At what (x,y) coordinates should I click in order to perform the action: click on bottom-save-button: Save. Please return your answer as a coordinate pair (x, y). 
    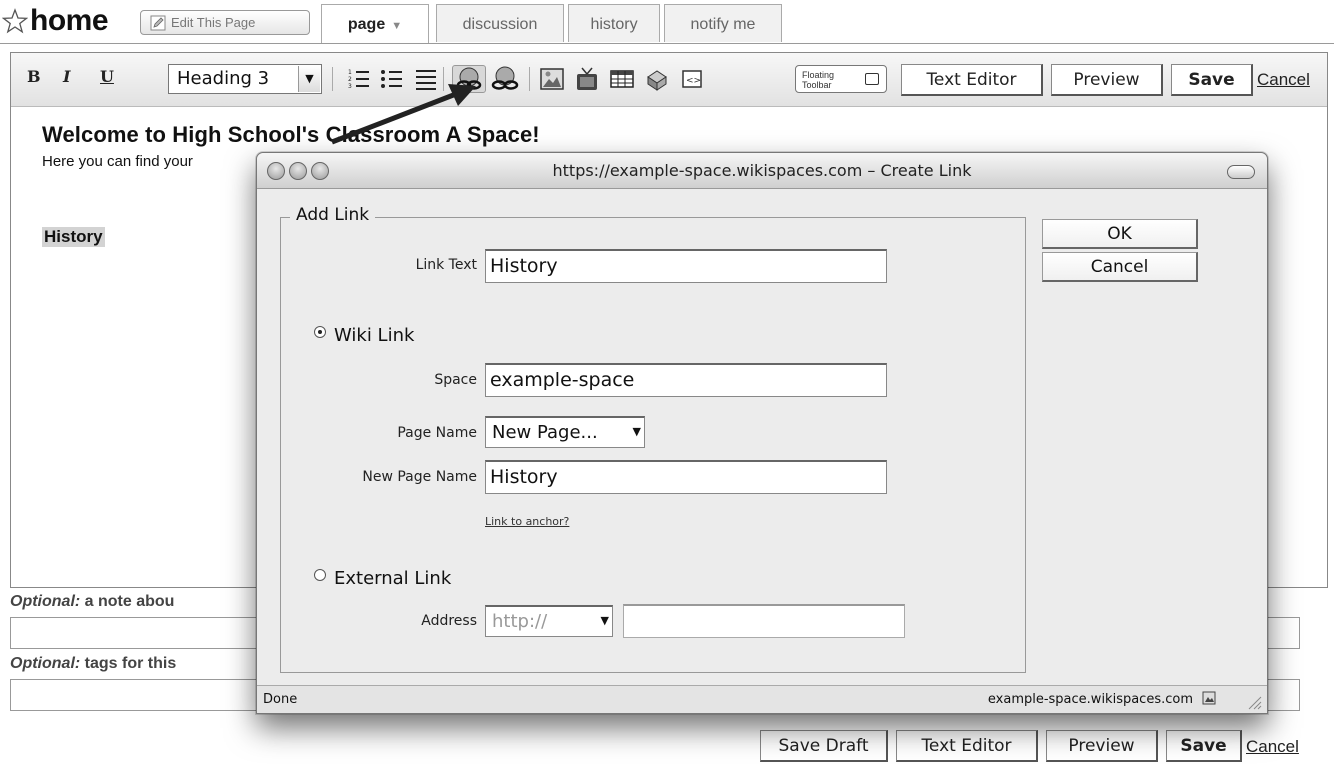
    Looking at the image, I should click on (1204, 746).